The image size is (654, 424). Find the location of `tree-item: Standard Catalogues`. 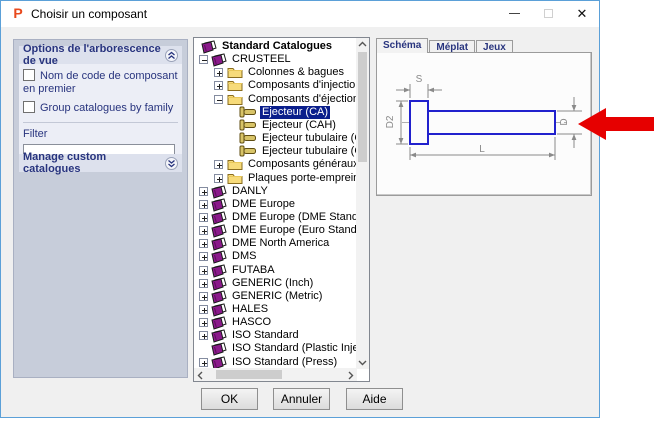

tree-item: Standard Catalogues is located at coordinates (275, 47).